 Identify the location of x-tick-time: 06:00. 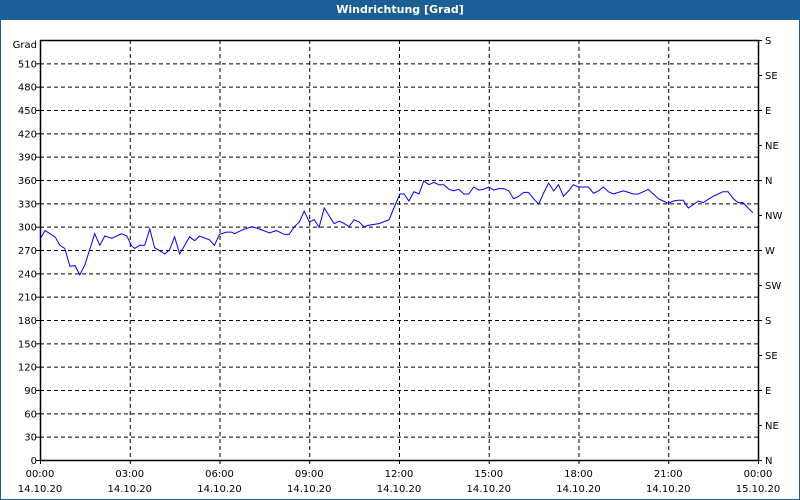
(219, 474).